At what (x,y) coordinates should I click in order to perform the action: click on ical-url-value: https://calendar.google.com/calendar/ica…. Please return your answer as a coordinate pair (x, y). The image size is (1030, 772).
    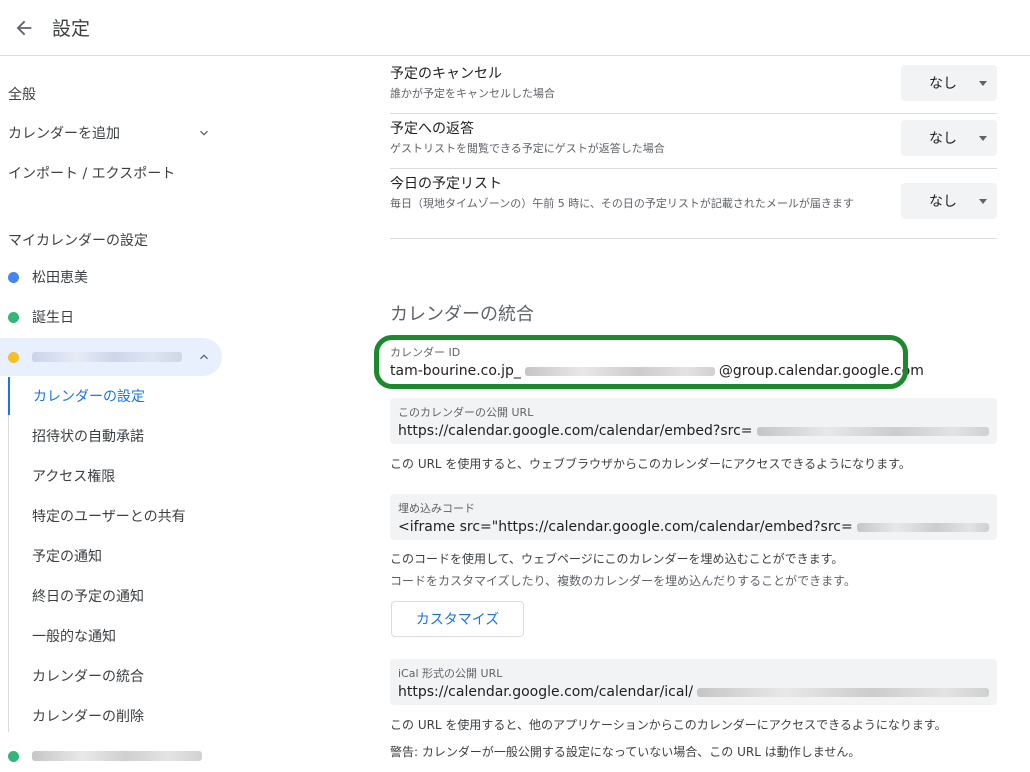
    Looking at the image, I should click on (693, 692).